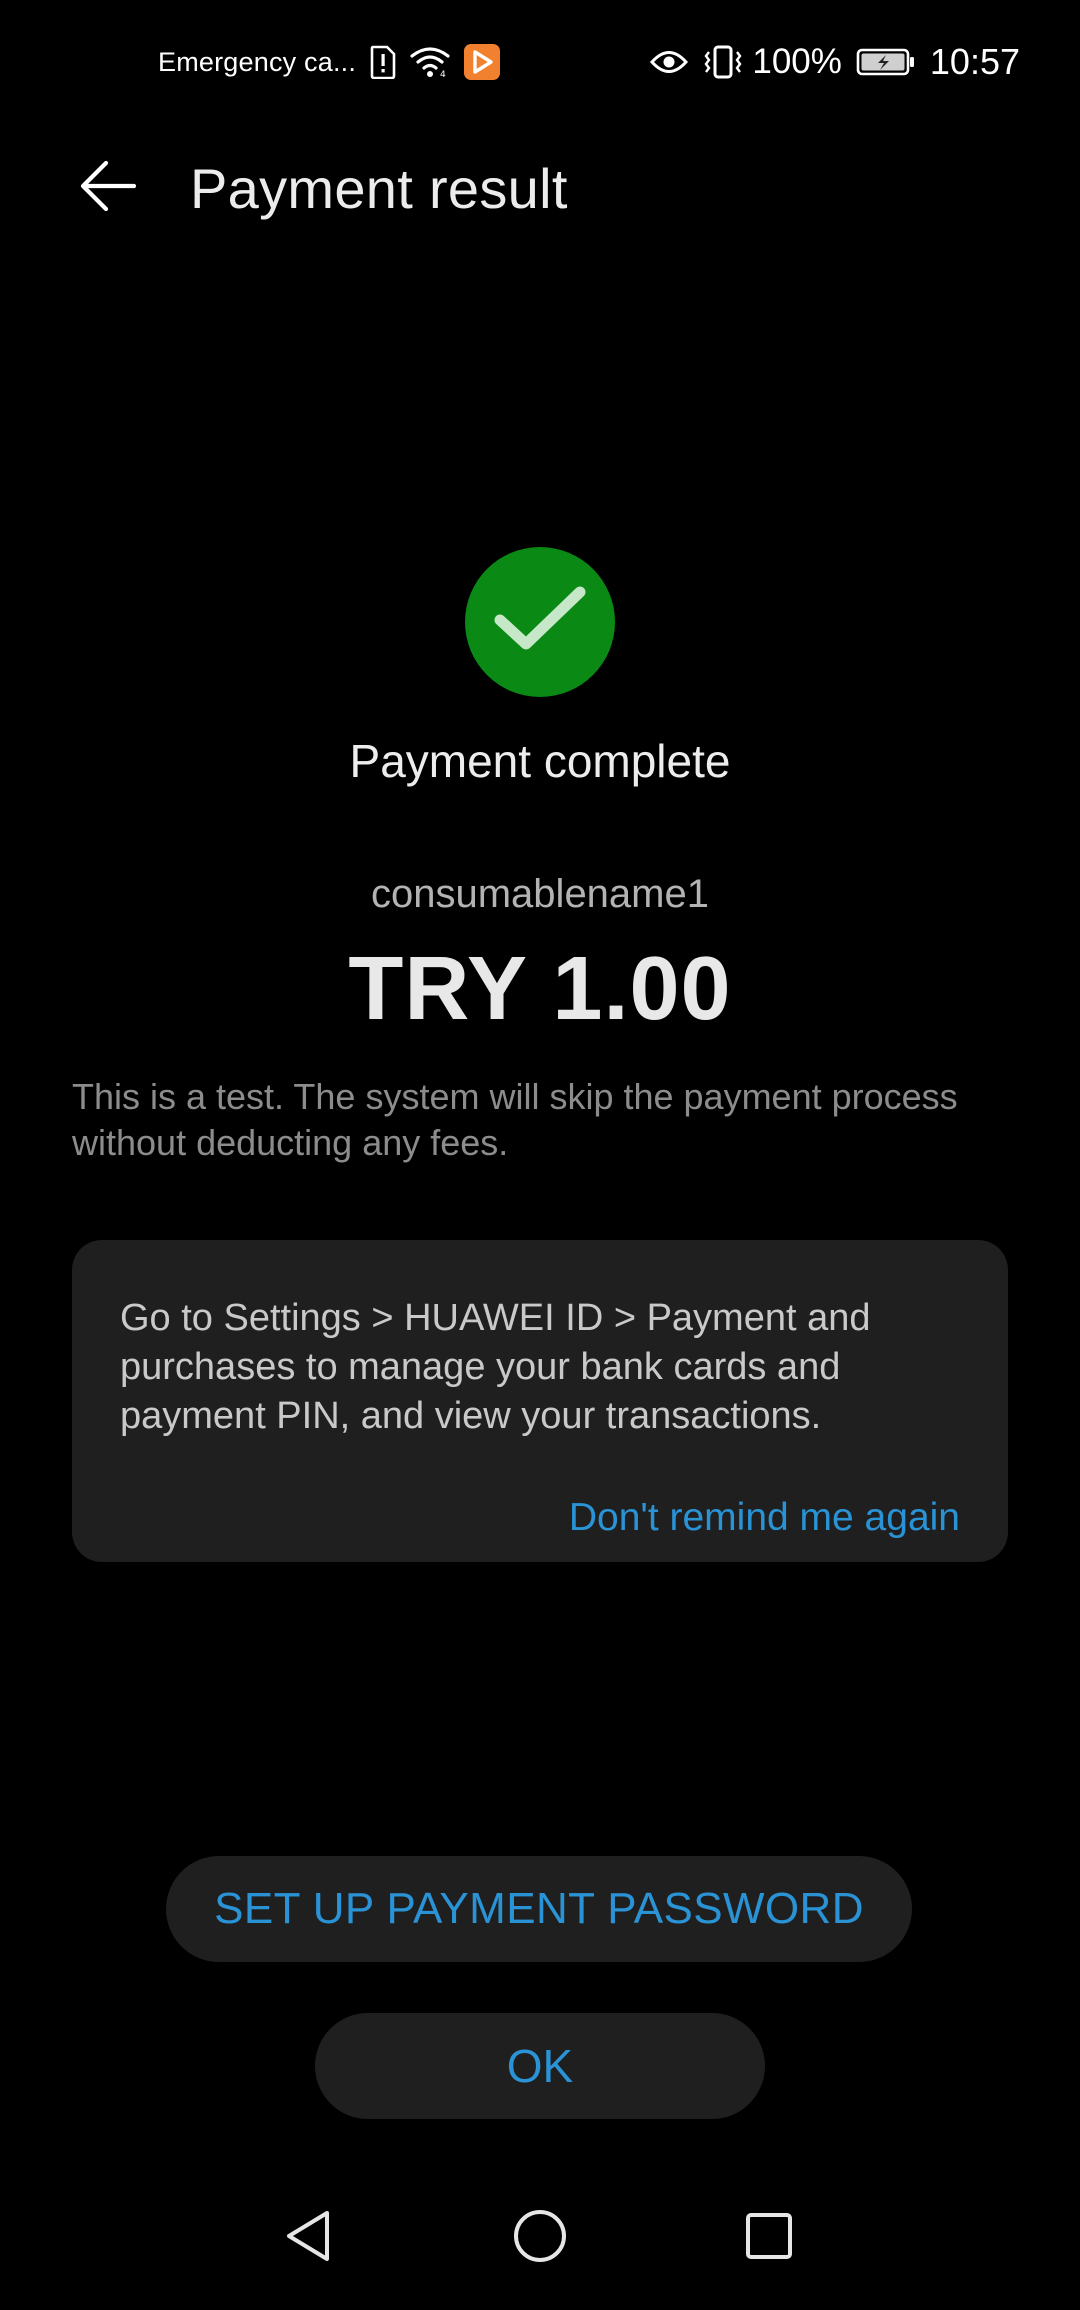  Describe the element at coordinates (540, 894) in the screenshot. I see `product-name: consumablename1` at that location.